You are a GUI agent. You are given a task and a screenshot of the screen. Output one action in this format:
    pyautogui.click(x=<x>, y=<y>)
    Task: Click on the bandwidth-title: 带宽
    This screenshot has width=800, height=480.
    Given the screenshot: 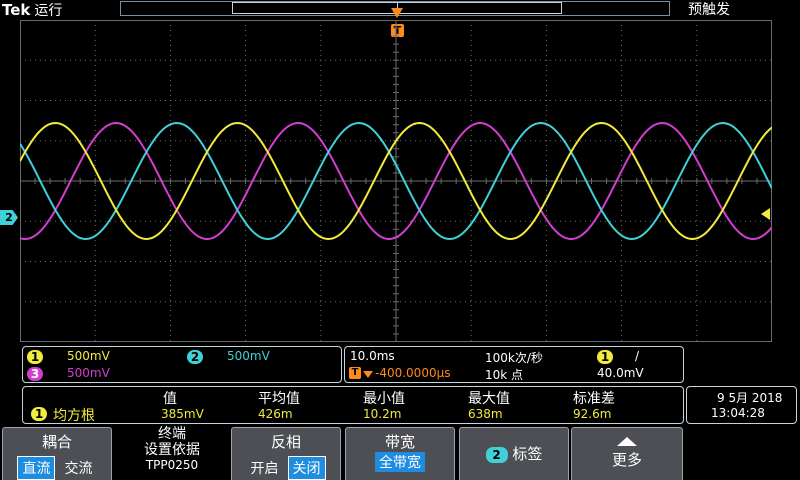 What is the action you would take?
    pyautogui.click(x=399, y=442)
    